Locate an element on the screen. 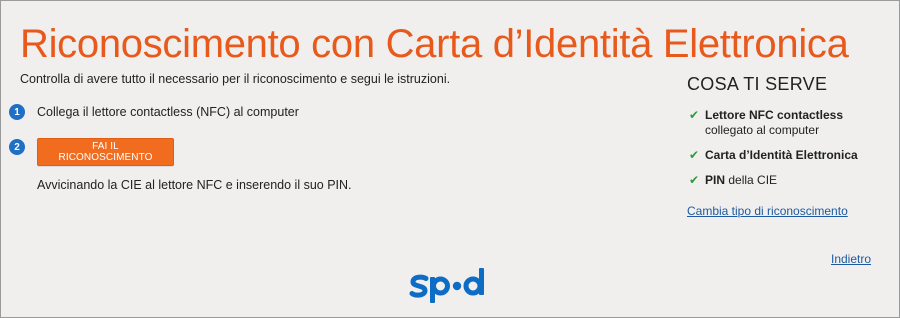 This screenshot has height=318, width=900. requirement-pin: ✔ PIN della CIE is located at coordinates (786, 180).